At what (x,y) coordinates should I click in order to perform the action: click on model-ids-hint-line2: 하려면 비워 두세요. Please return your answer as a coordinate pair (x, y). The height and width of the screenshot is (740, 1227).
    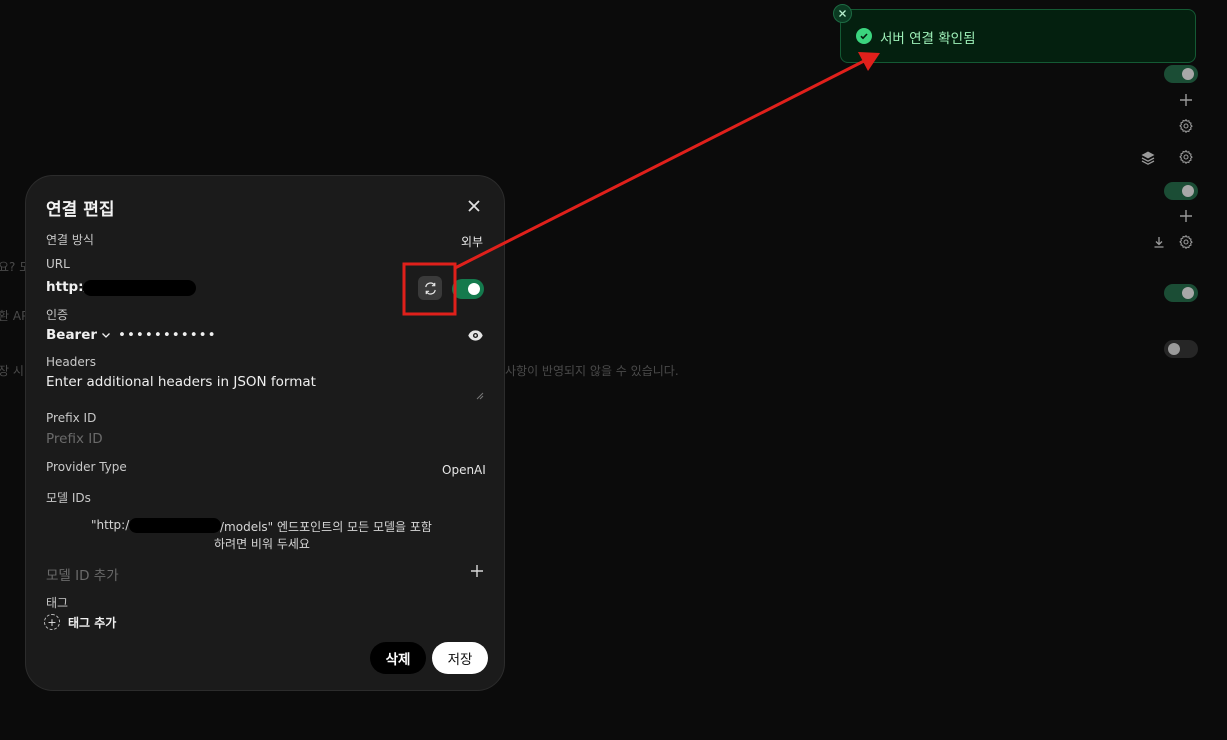
    Looking at the image, I should click on (262, 544).